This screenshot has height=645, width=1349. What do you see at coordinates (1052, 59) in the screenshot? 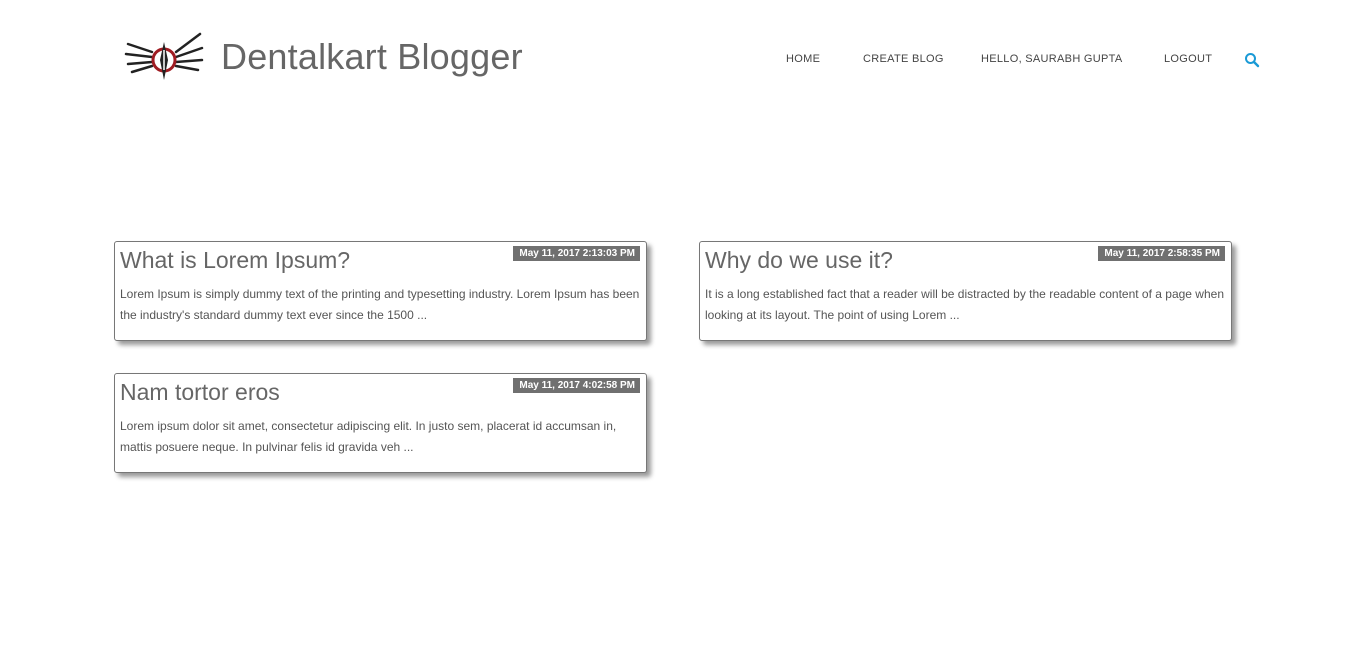
I see `nav-user-greeting: HELLO, SAURABH GUPTA` at bounding box center [1052, 59].